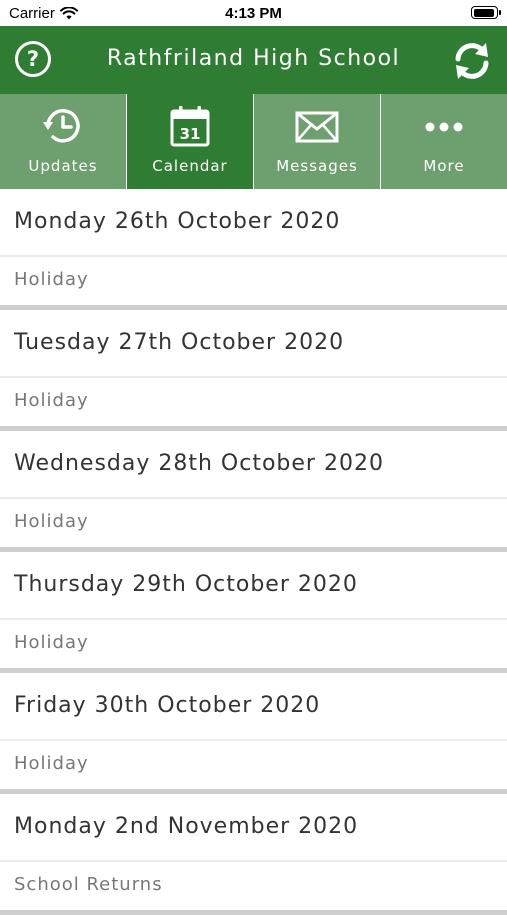 The image size is (507, 915). I want to click on list-item: School Returns, so click(253, 886).